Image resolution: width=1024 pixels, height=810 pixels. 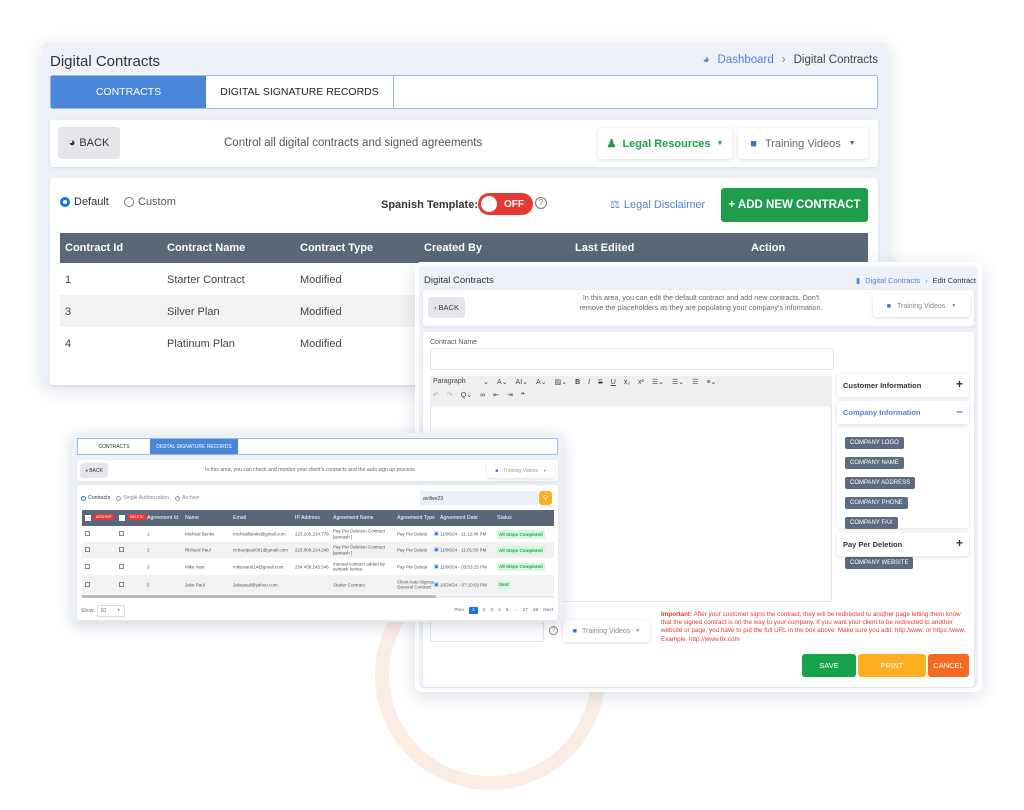 What do you see at coordinates (137, 517) in the screenshot?
I see `delete-button: DELETE` at bounding box center [137, 517].